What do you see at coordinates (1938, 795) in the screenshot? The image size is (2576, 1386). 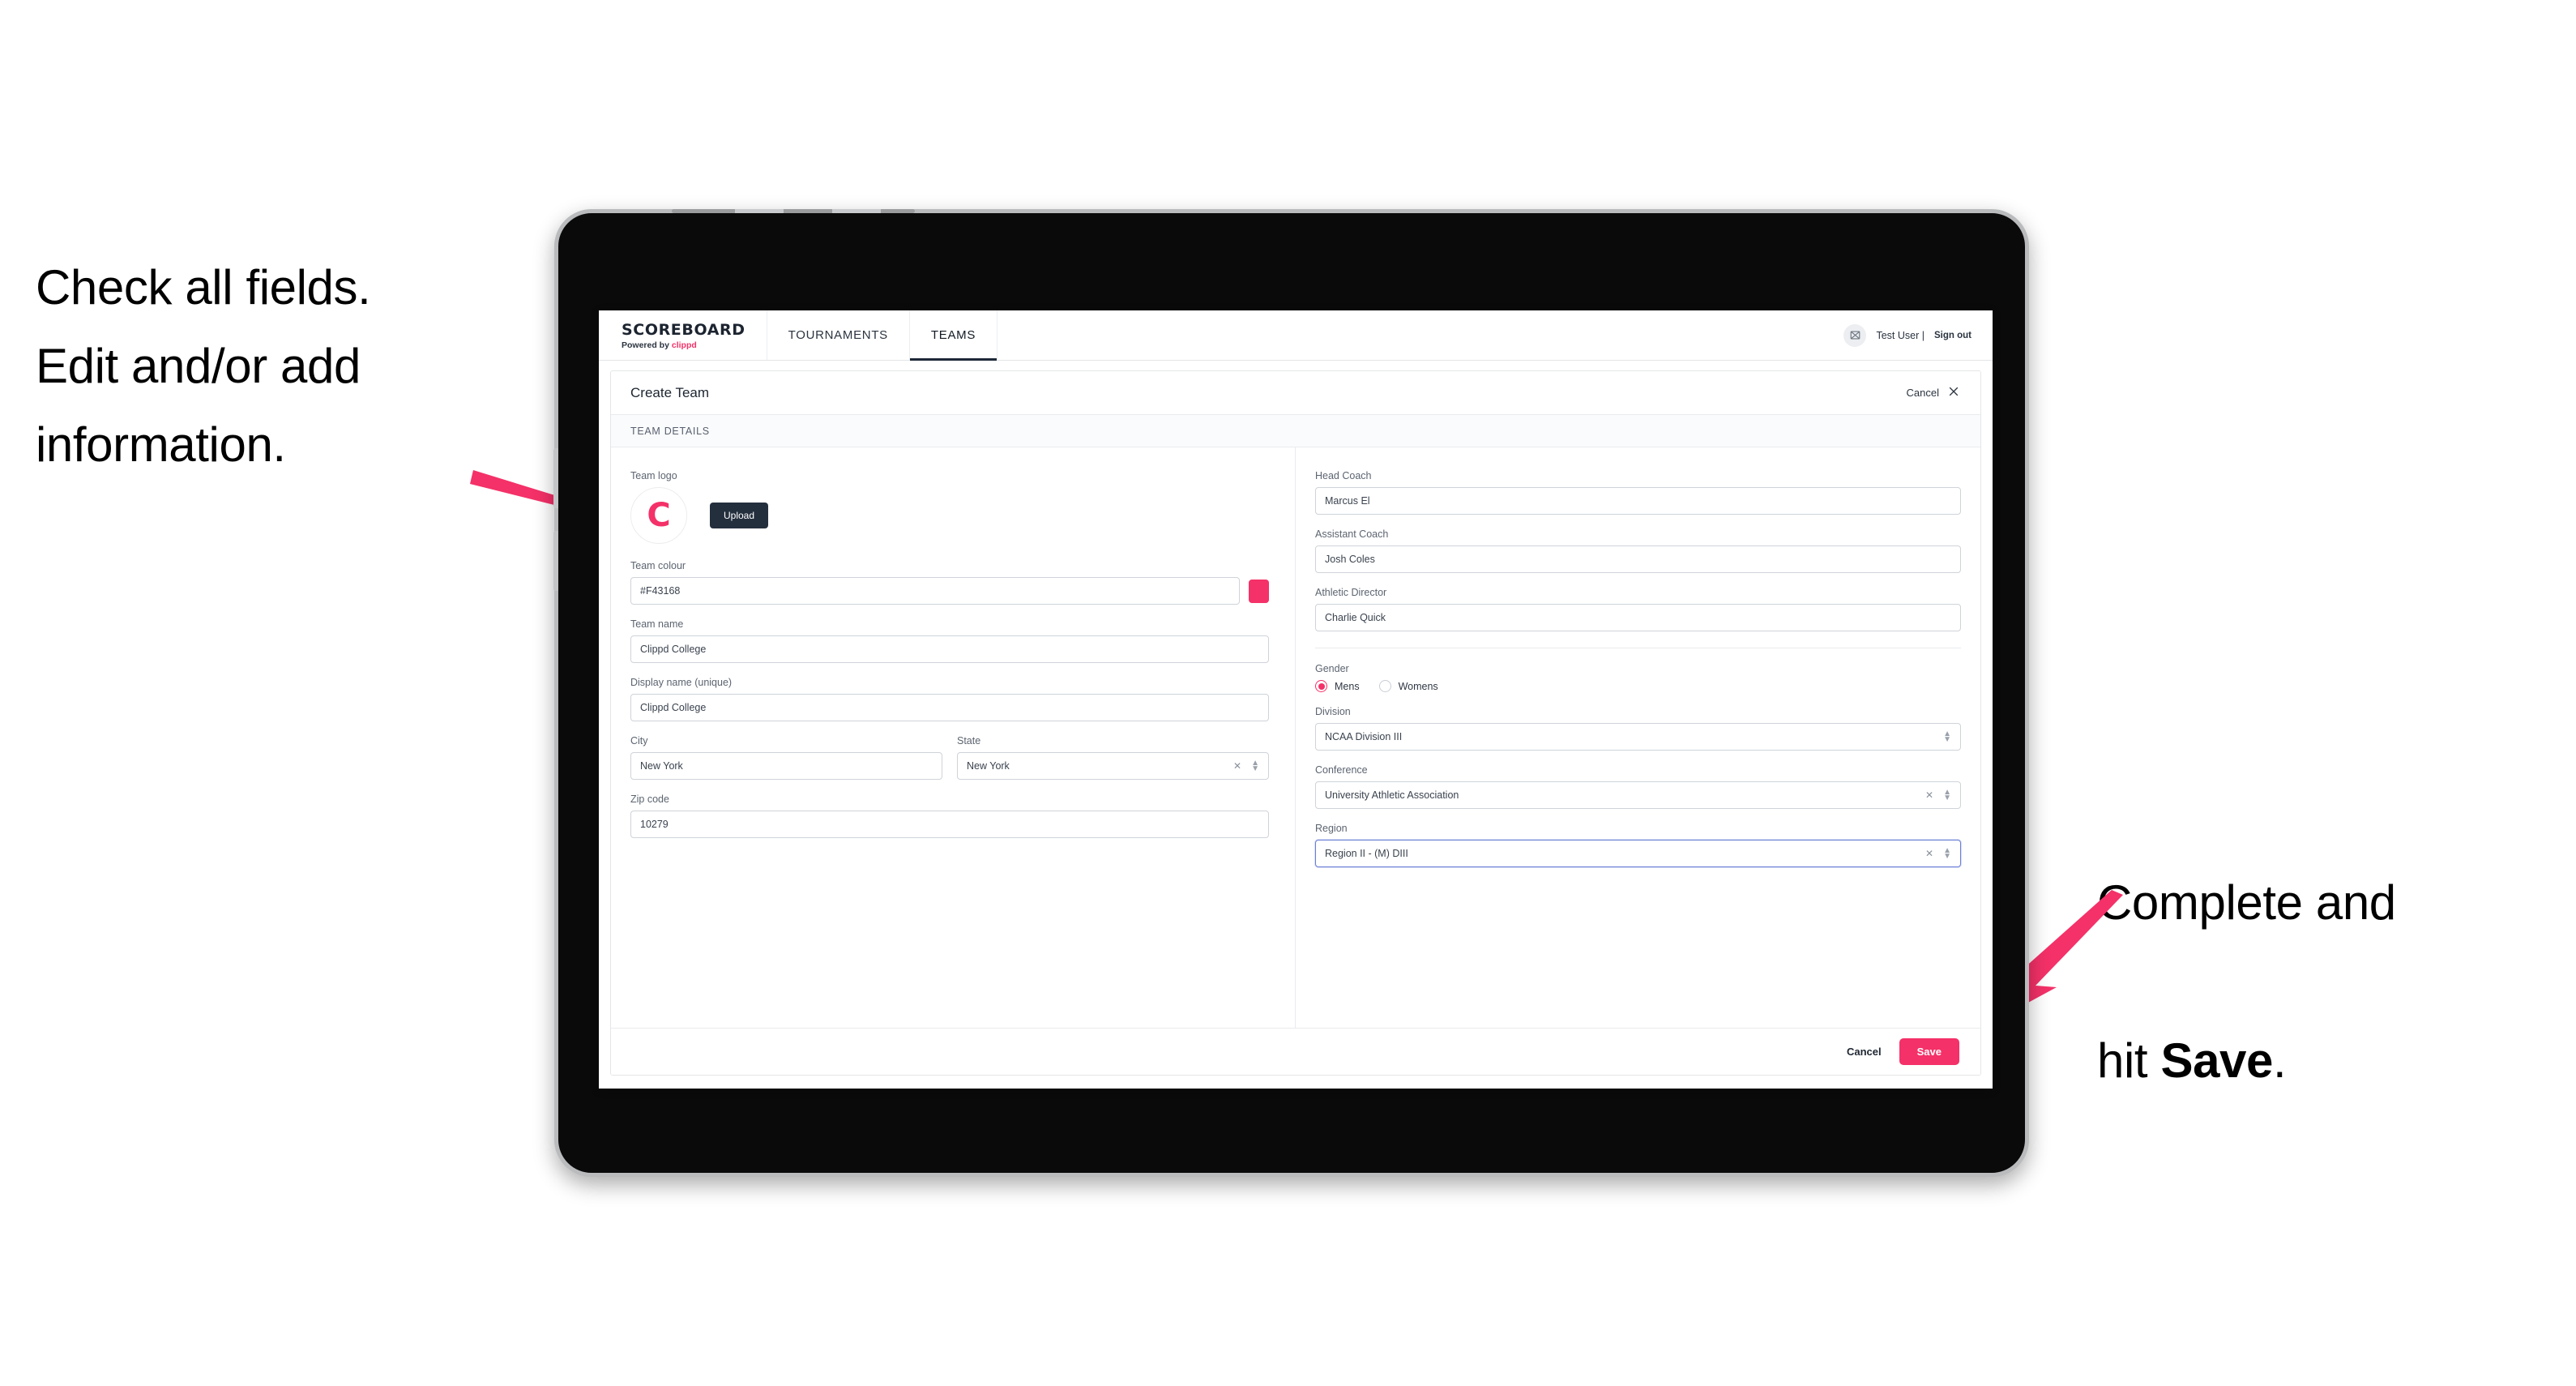 I see `conference-select-icons: ✕ ▲ ▼` at bounding box center [1938, 795].